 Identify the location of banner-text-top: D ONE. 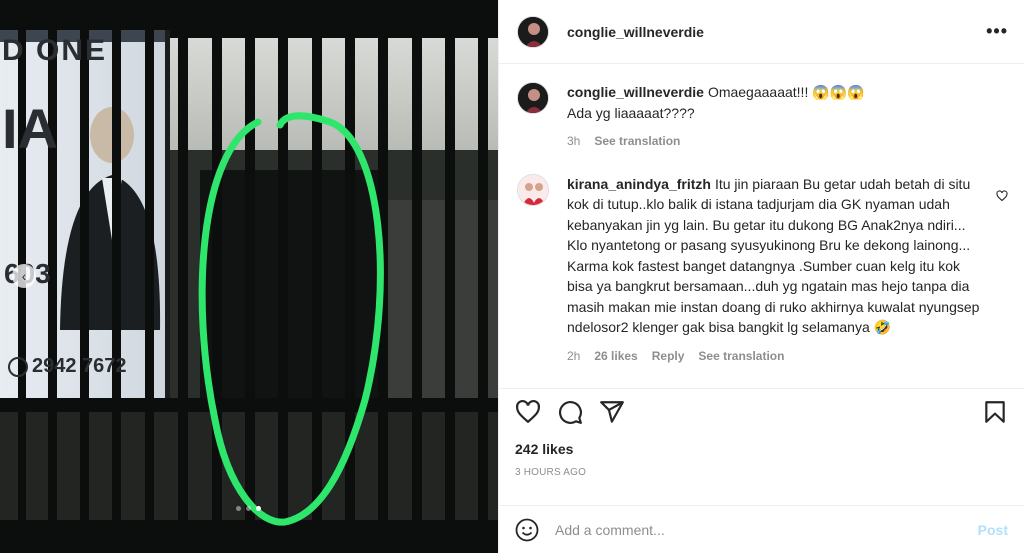
(55, 50).